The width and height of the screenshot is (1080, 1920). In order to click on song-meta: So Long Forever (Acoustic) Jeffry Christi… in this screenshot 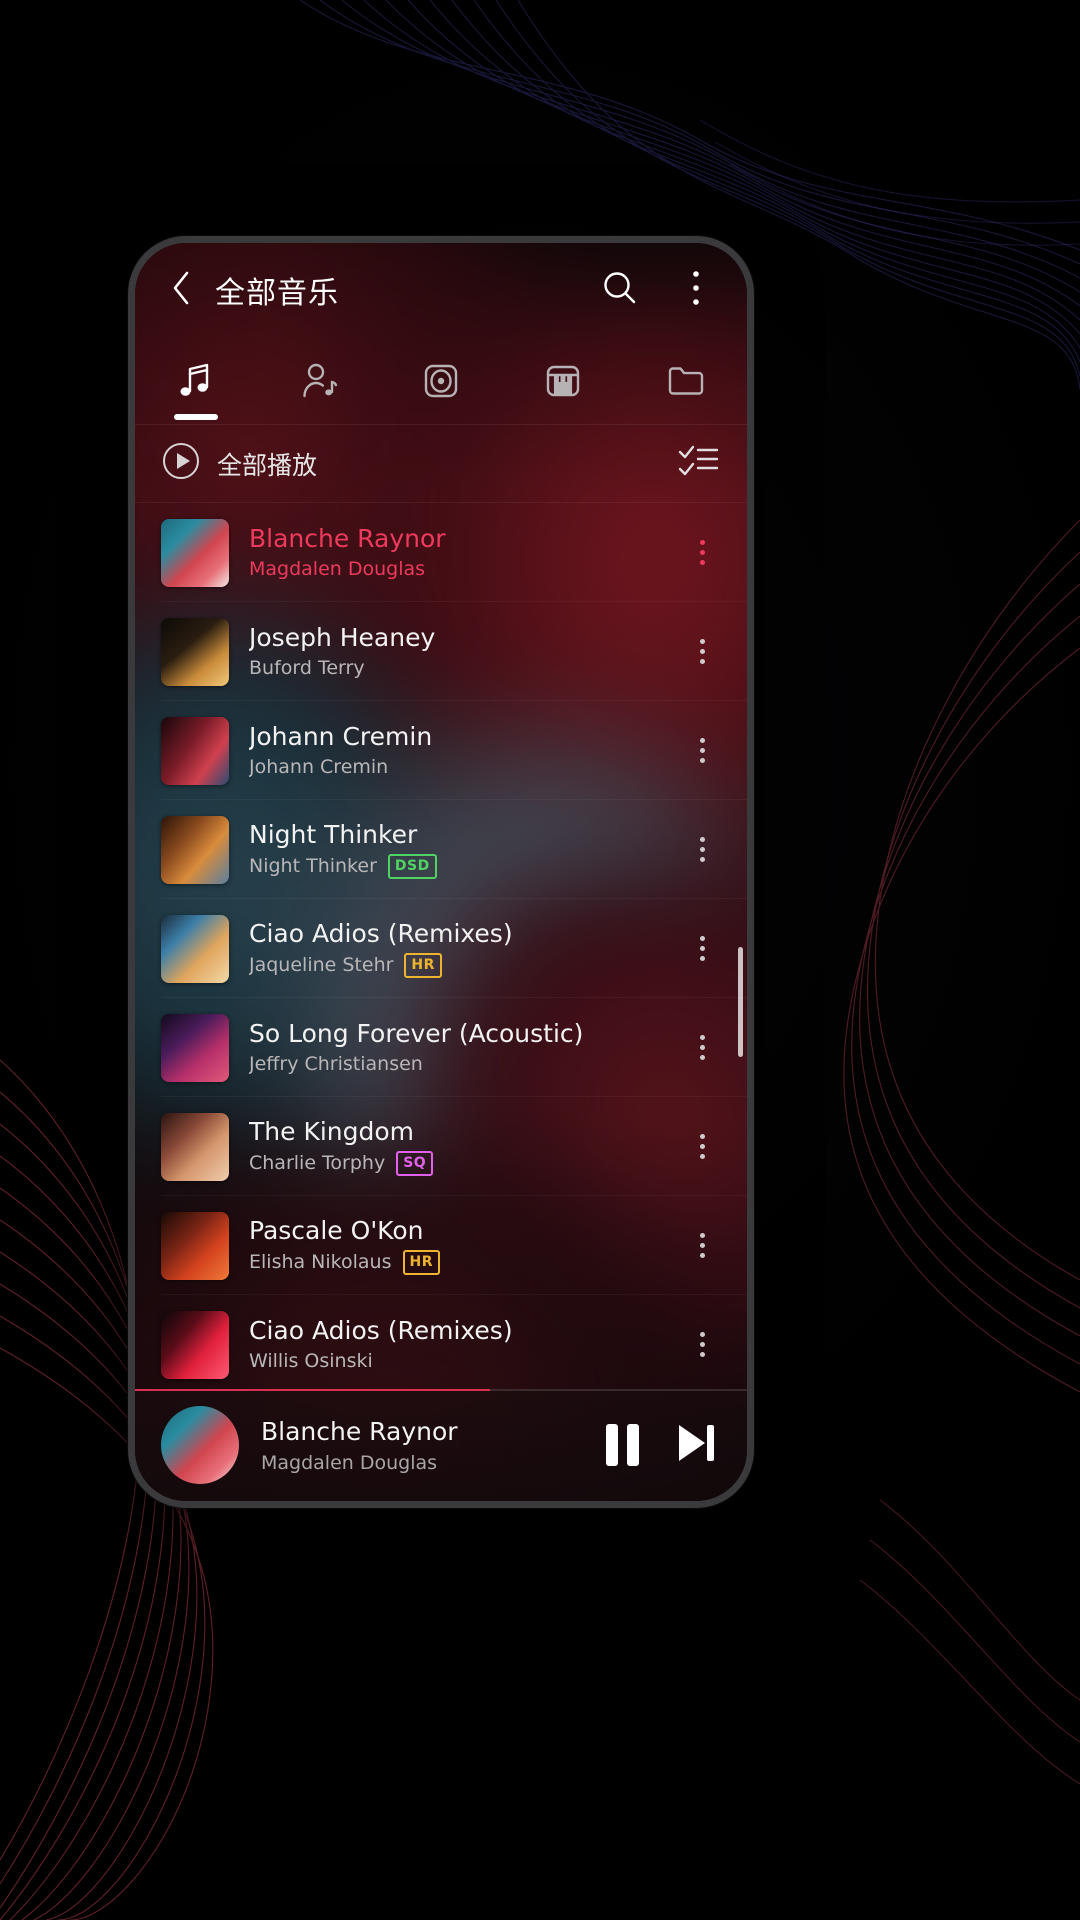, I will do `click(464, 1047)`.